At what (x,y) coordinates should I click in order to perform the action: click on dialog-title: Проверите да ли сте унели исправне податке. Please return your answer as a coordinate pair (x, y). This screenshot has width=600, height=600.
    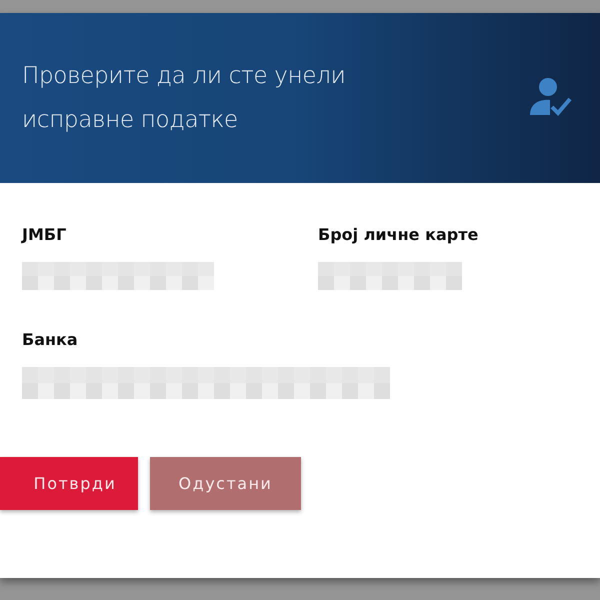
    Looking at the image, I should click on (184, 98).